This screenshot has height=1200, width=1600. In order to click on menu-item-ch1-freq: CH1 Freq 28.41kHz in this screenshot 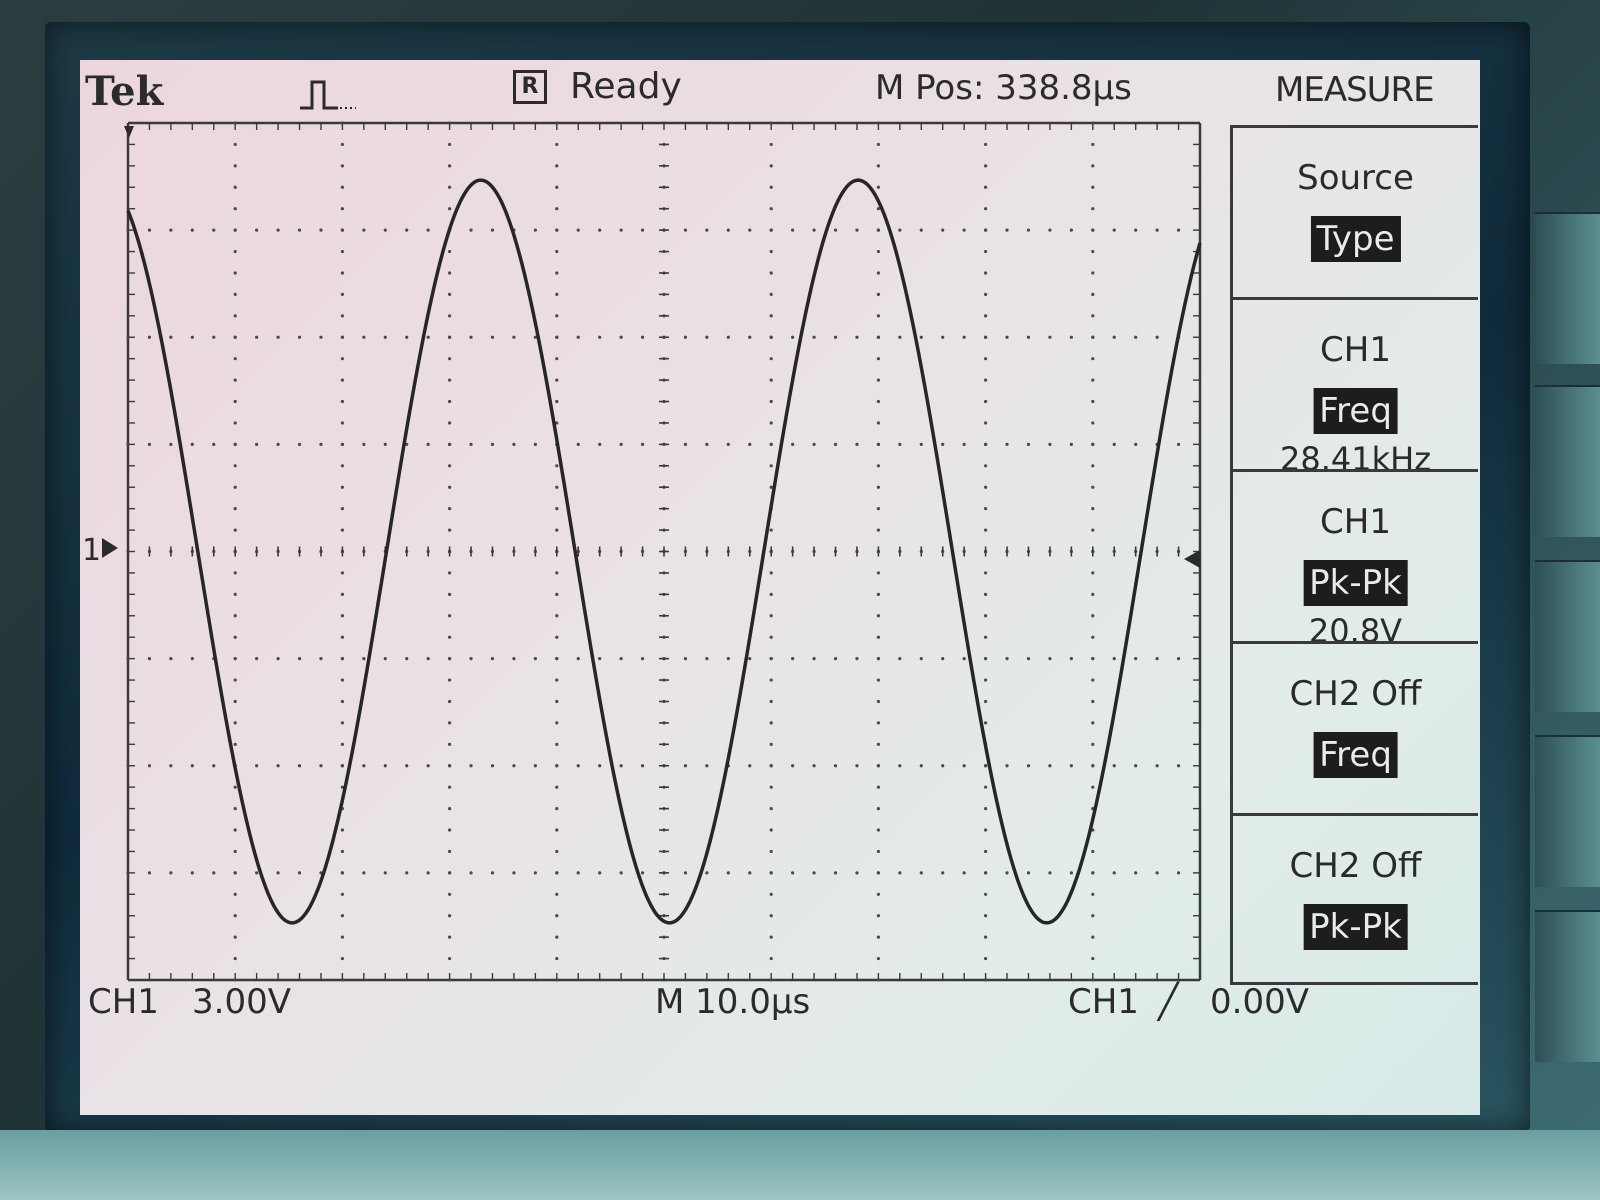, I will do `click(1355, 387)`.